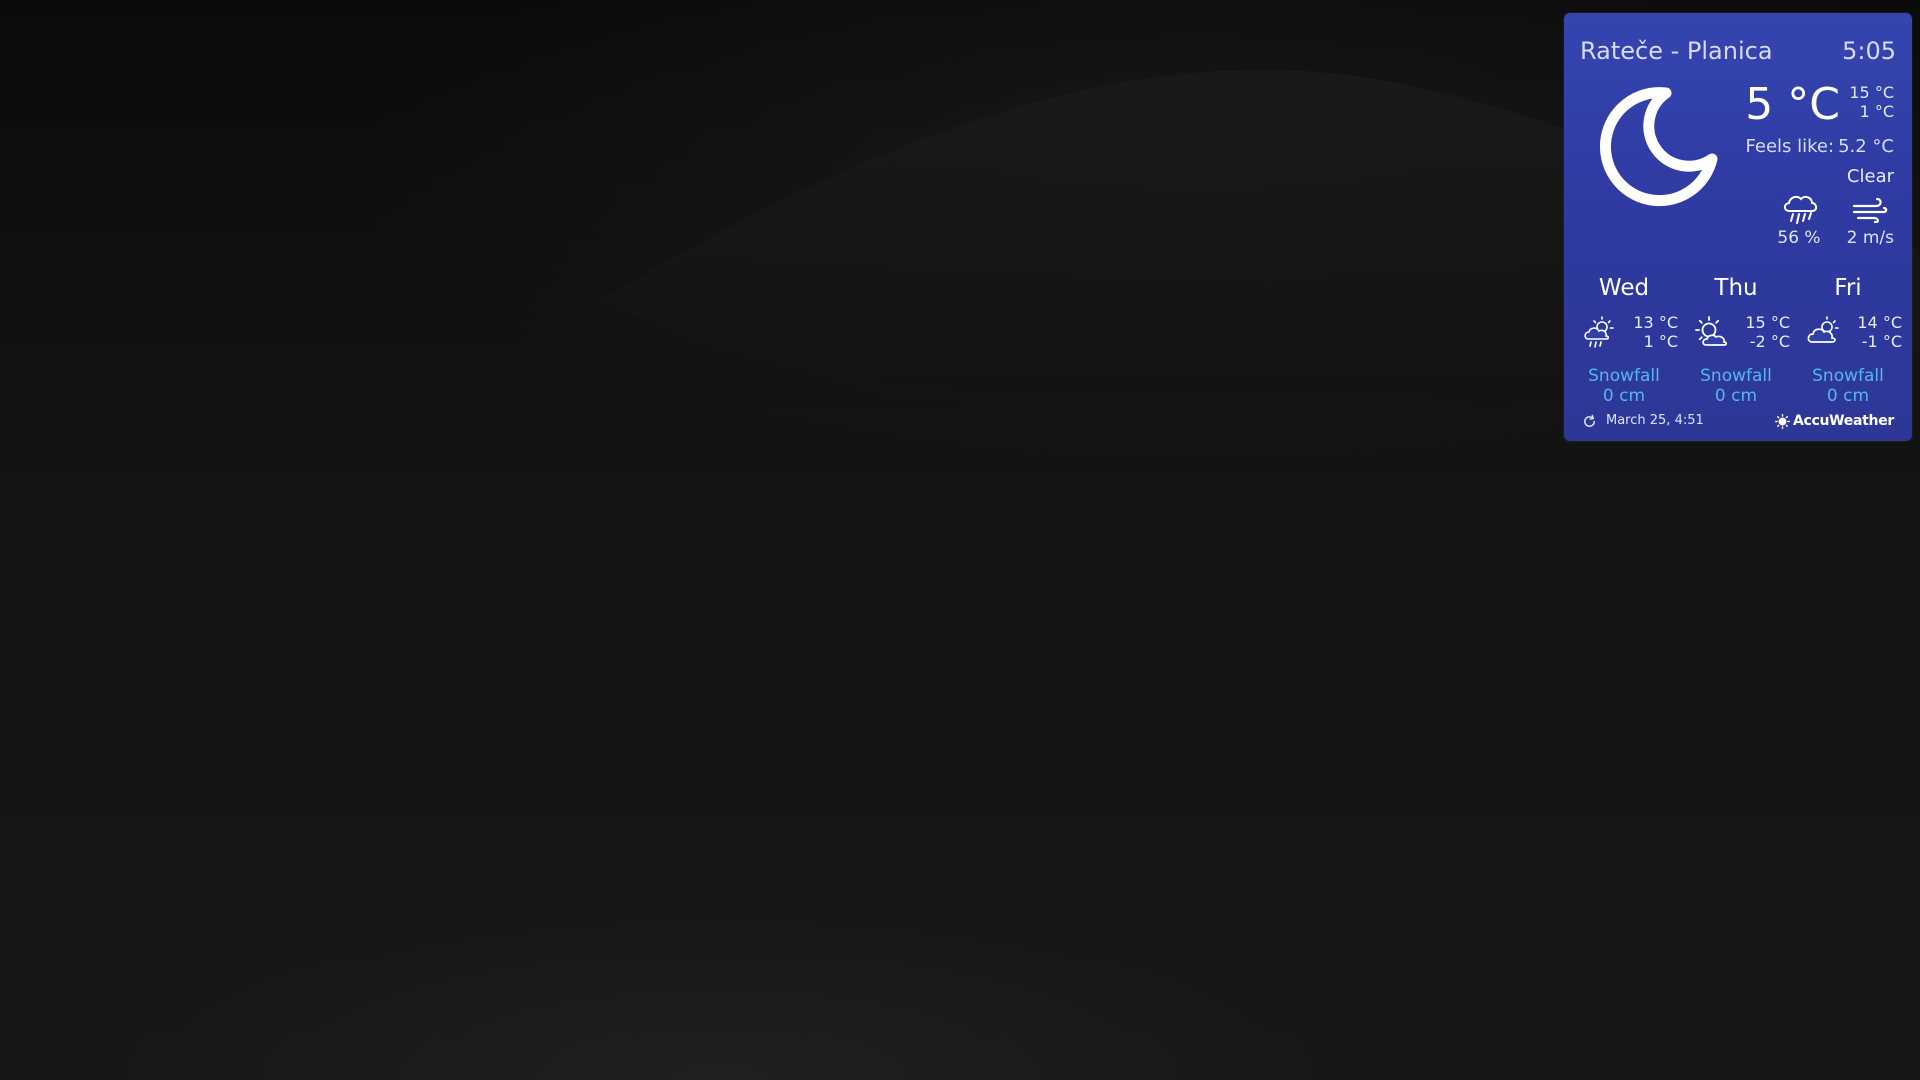  I want to click on accuweather-text: AccuWeather, so click(1843, 421).